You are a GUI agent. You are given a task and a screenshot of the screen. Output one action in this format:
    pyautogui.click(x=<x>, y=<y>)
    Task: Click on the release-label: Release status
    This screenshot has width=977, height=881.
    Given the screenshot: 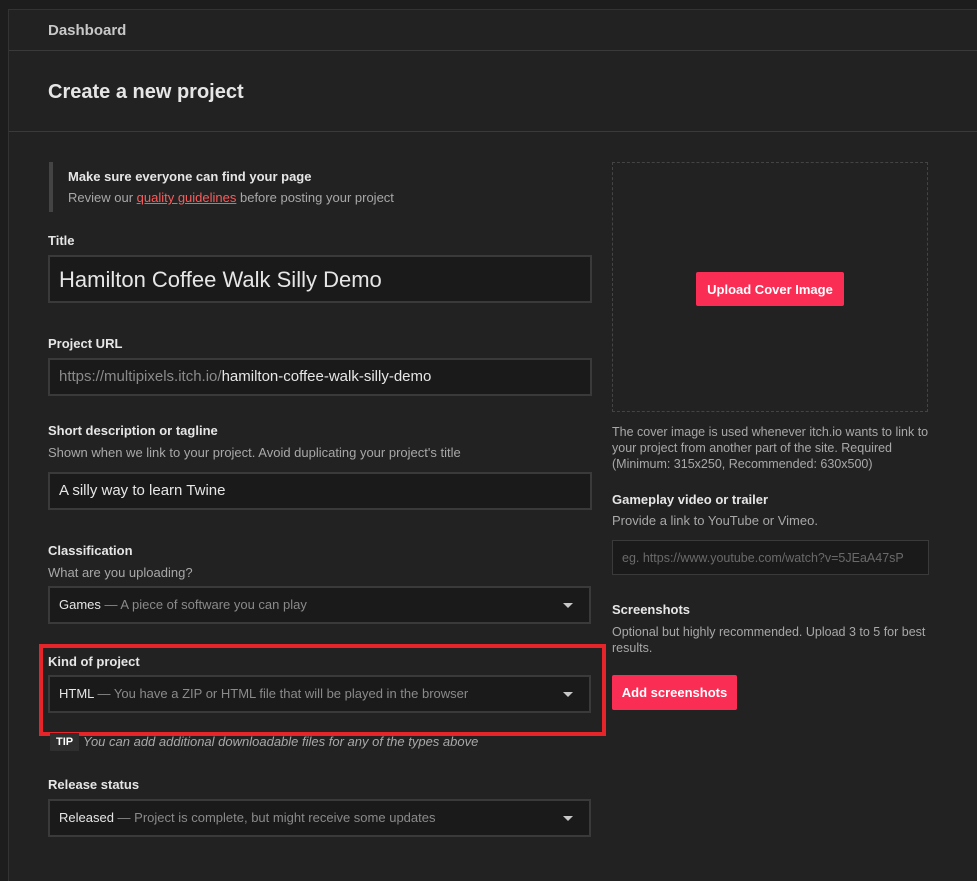 What is the action you would take?
    pyautogui.click(x=94, y=784)
    